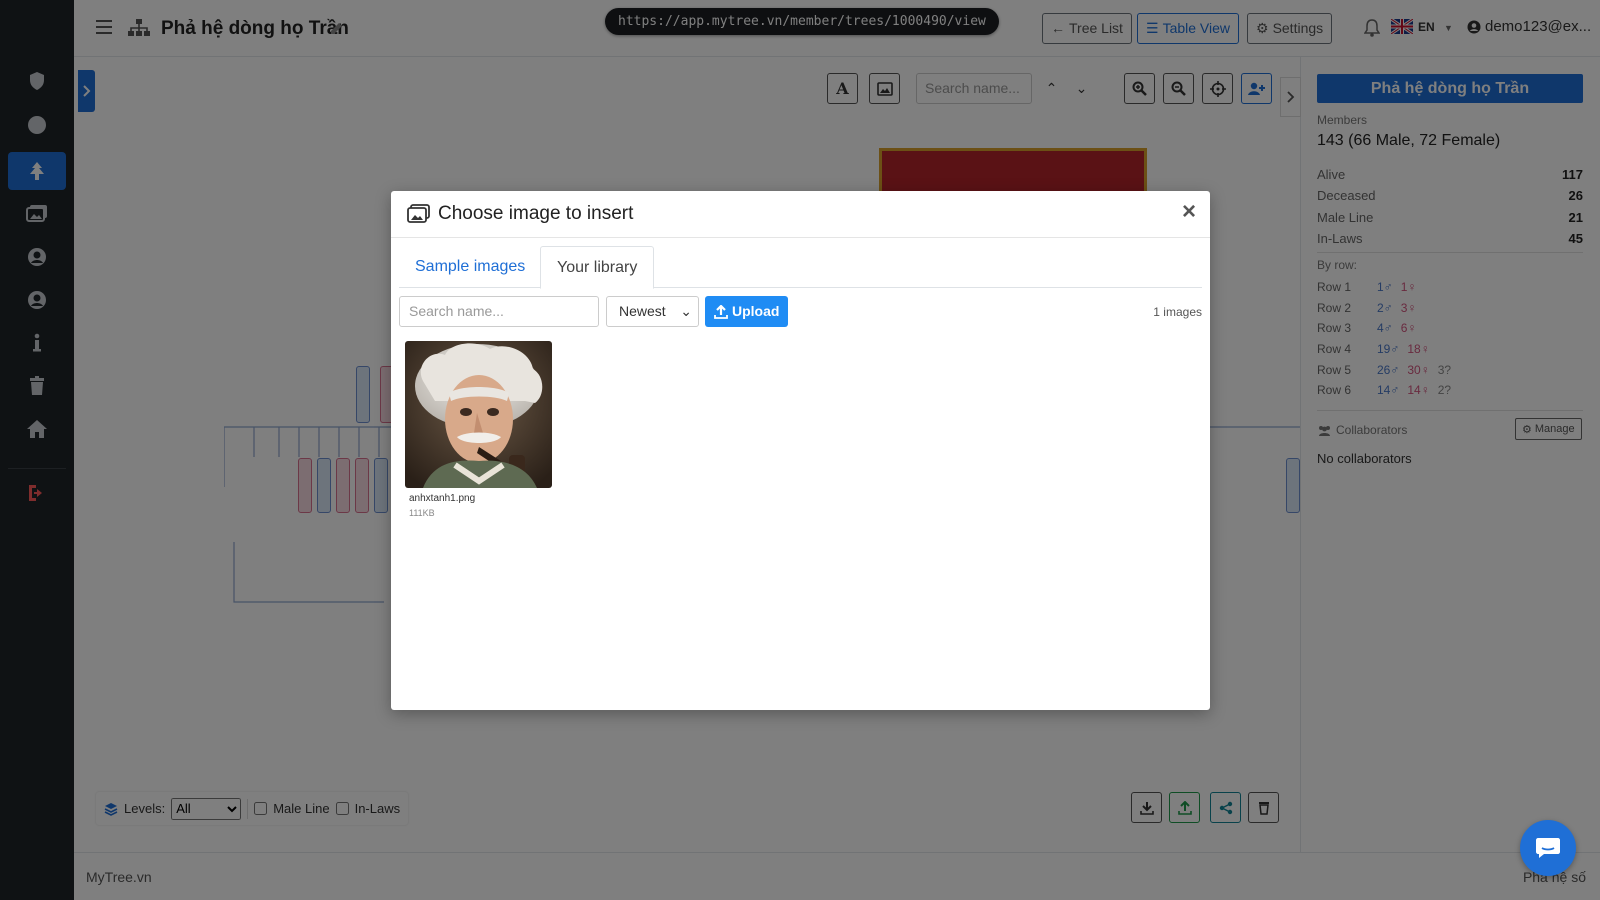 The height and width of the screenshot is (900, 1600). Describe the element at coordinates (1189, 212) in the screenshot. I see `close-icon: ×` at that location.